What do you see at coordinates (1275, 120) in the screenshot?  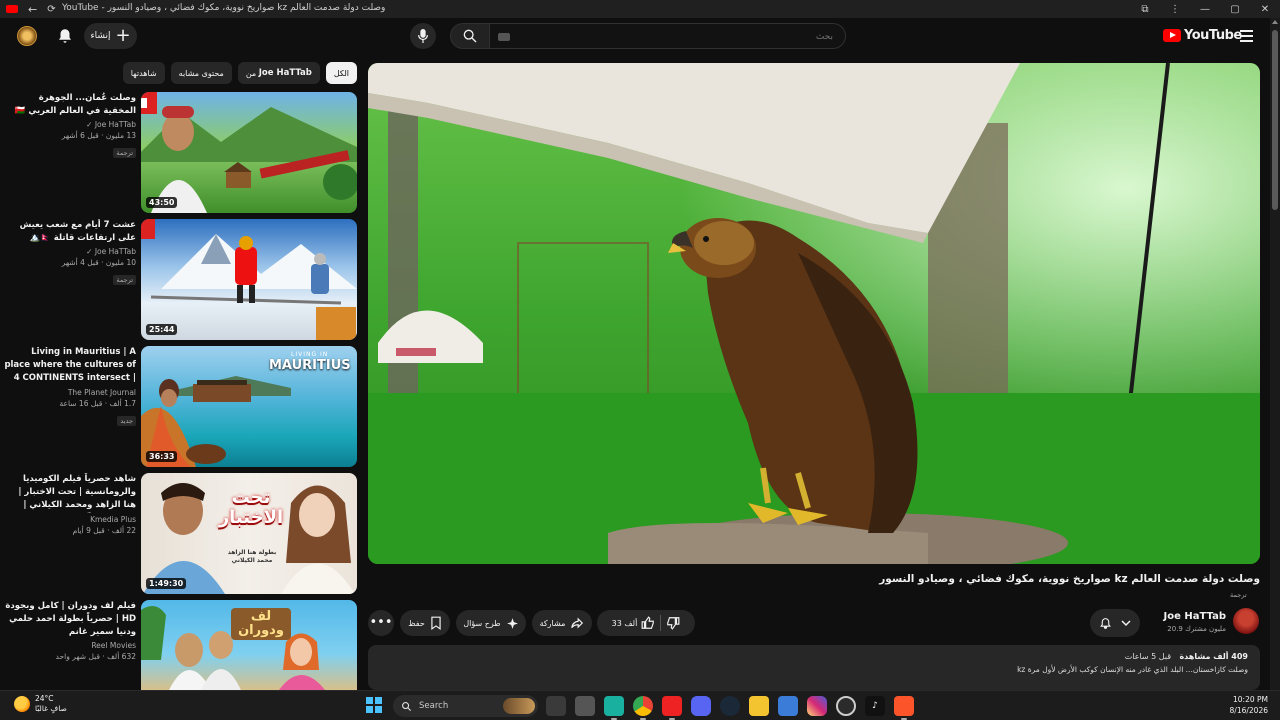 I see `scrollbar-thumb` at bounding box center [1275, 120].